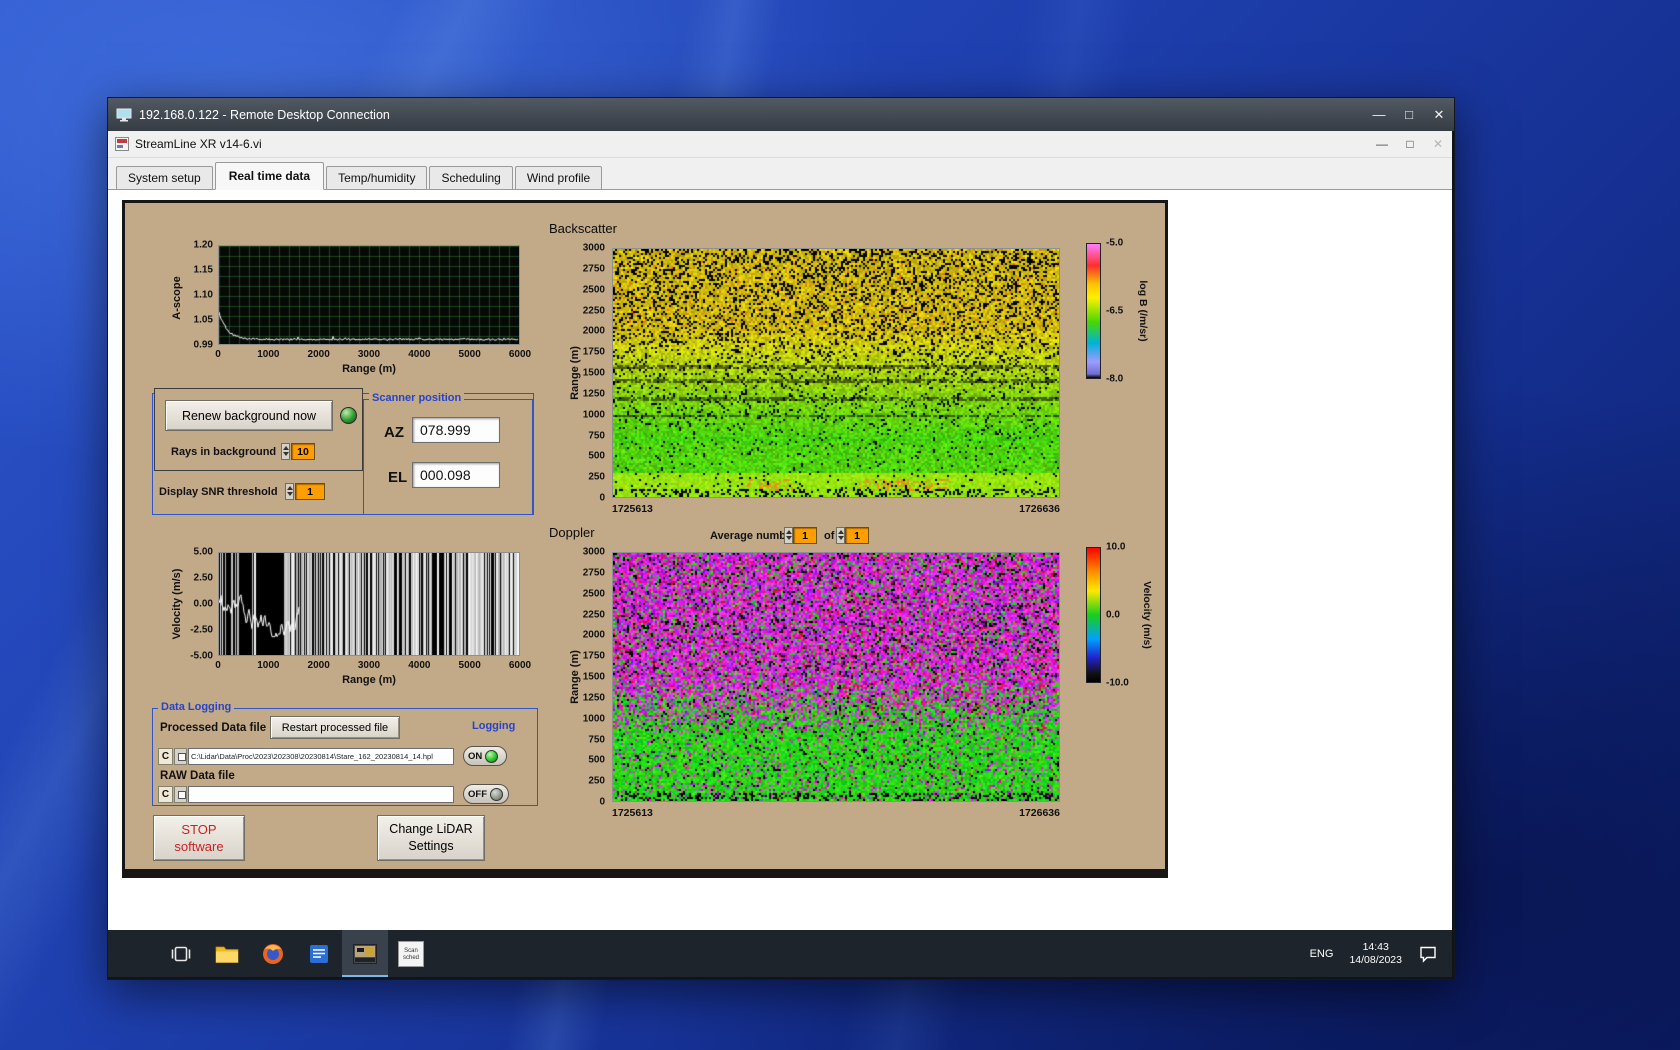 The height and width of the screenshot is (1050, 1680). Describe the element at coordinates (180, 794) in the screenshot. I see `raw-browse-button` at that location.